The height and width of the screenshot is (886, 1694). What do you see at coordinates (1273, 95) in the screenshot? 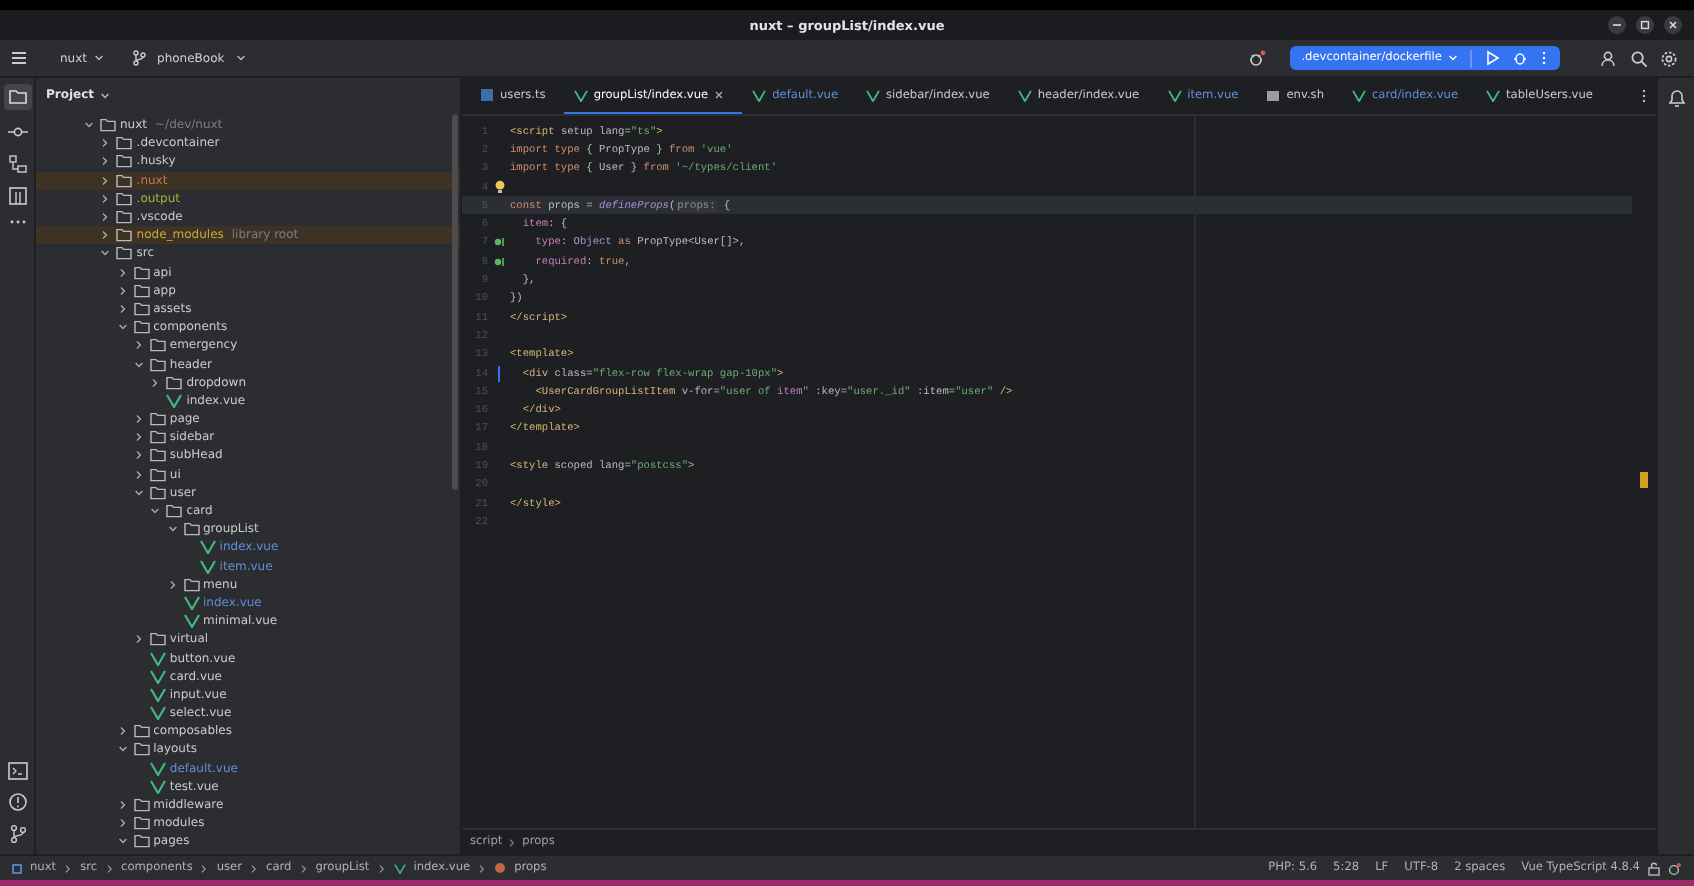
I see `shell-file-icon` at bounding box center [1273, 95].